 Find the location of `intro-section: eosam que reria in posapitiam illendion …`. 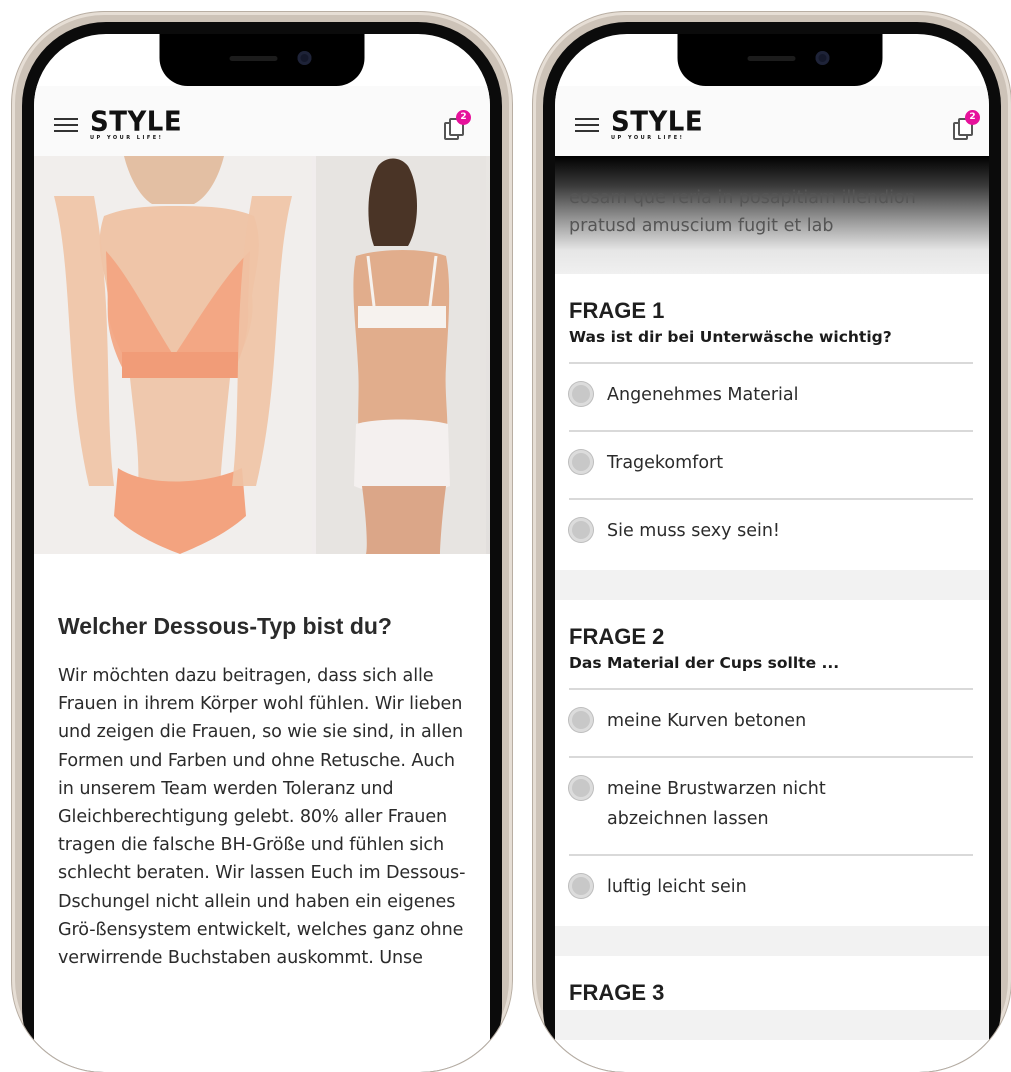

intro-section: eosam que reria in posapitiam illendion … is located at coordinates (772, 215).